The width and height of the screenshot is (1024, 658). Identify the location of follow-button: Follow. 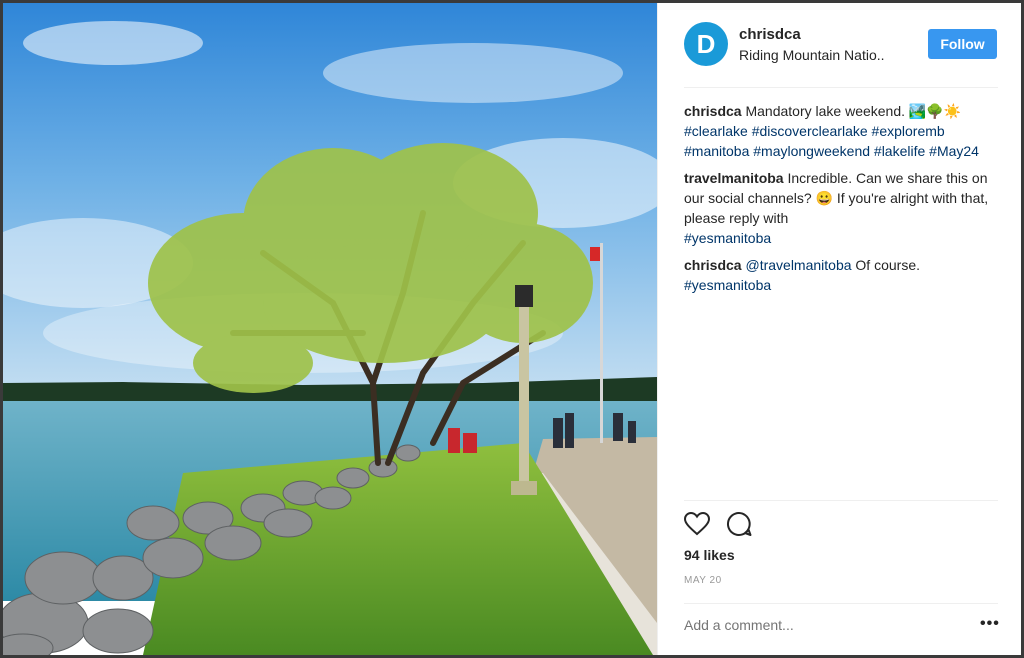
(962, 44).